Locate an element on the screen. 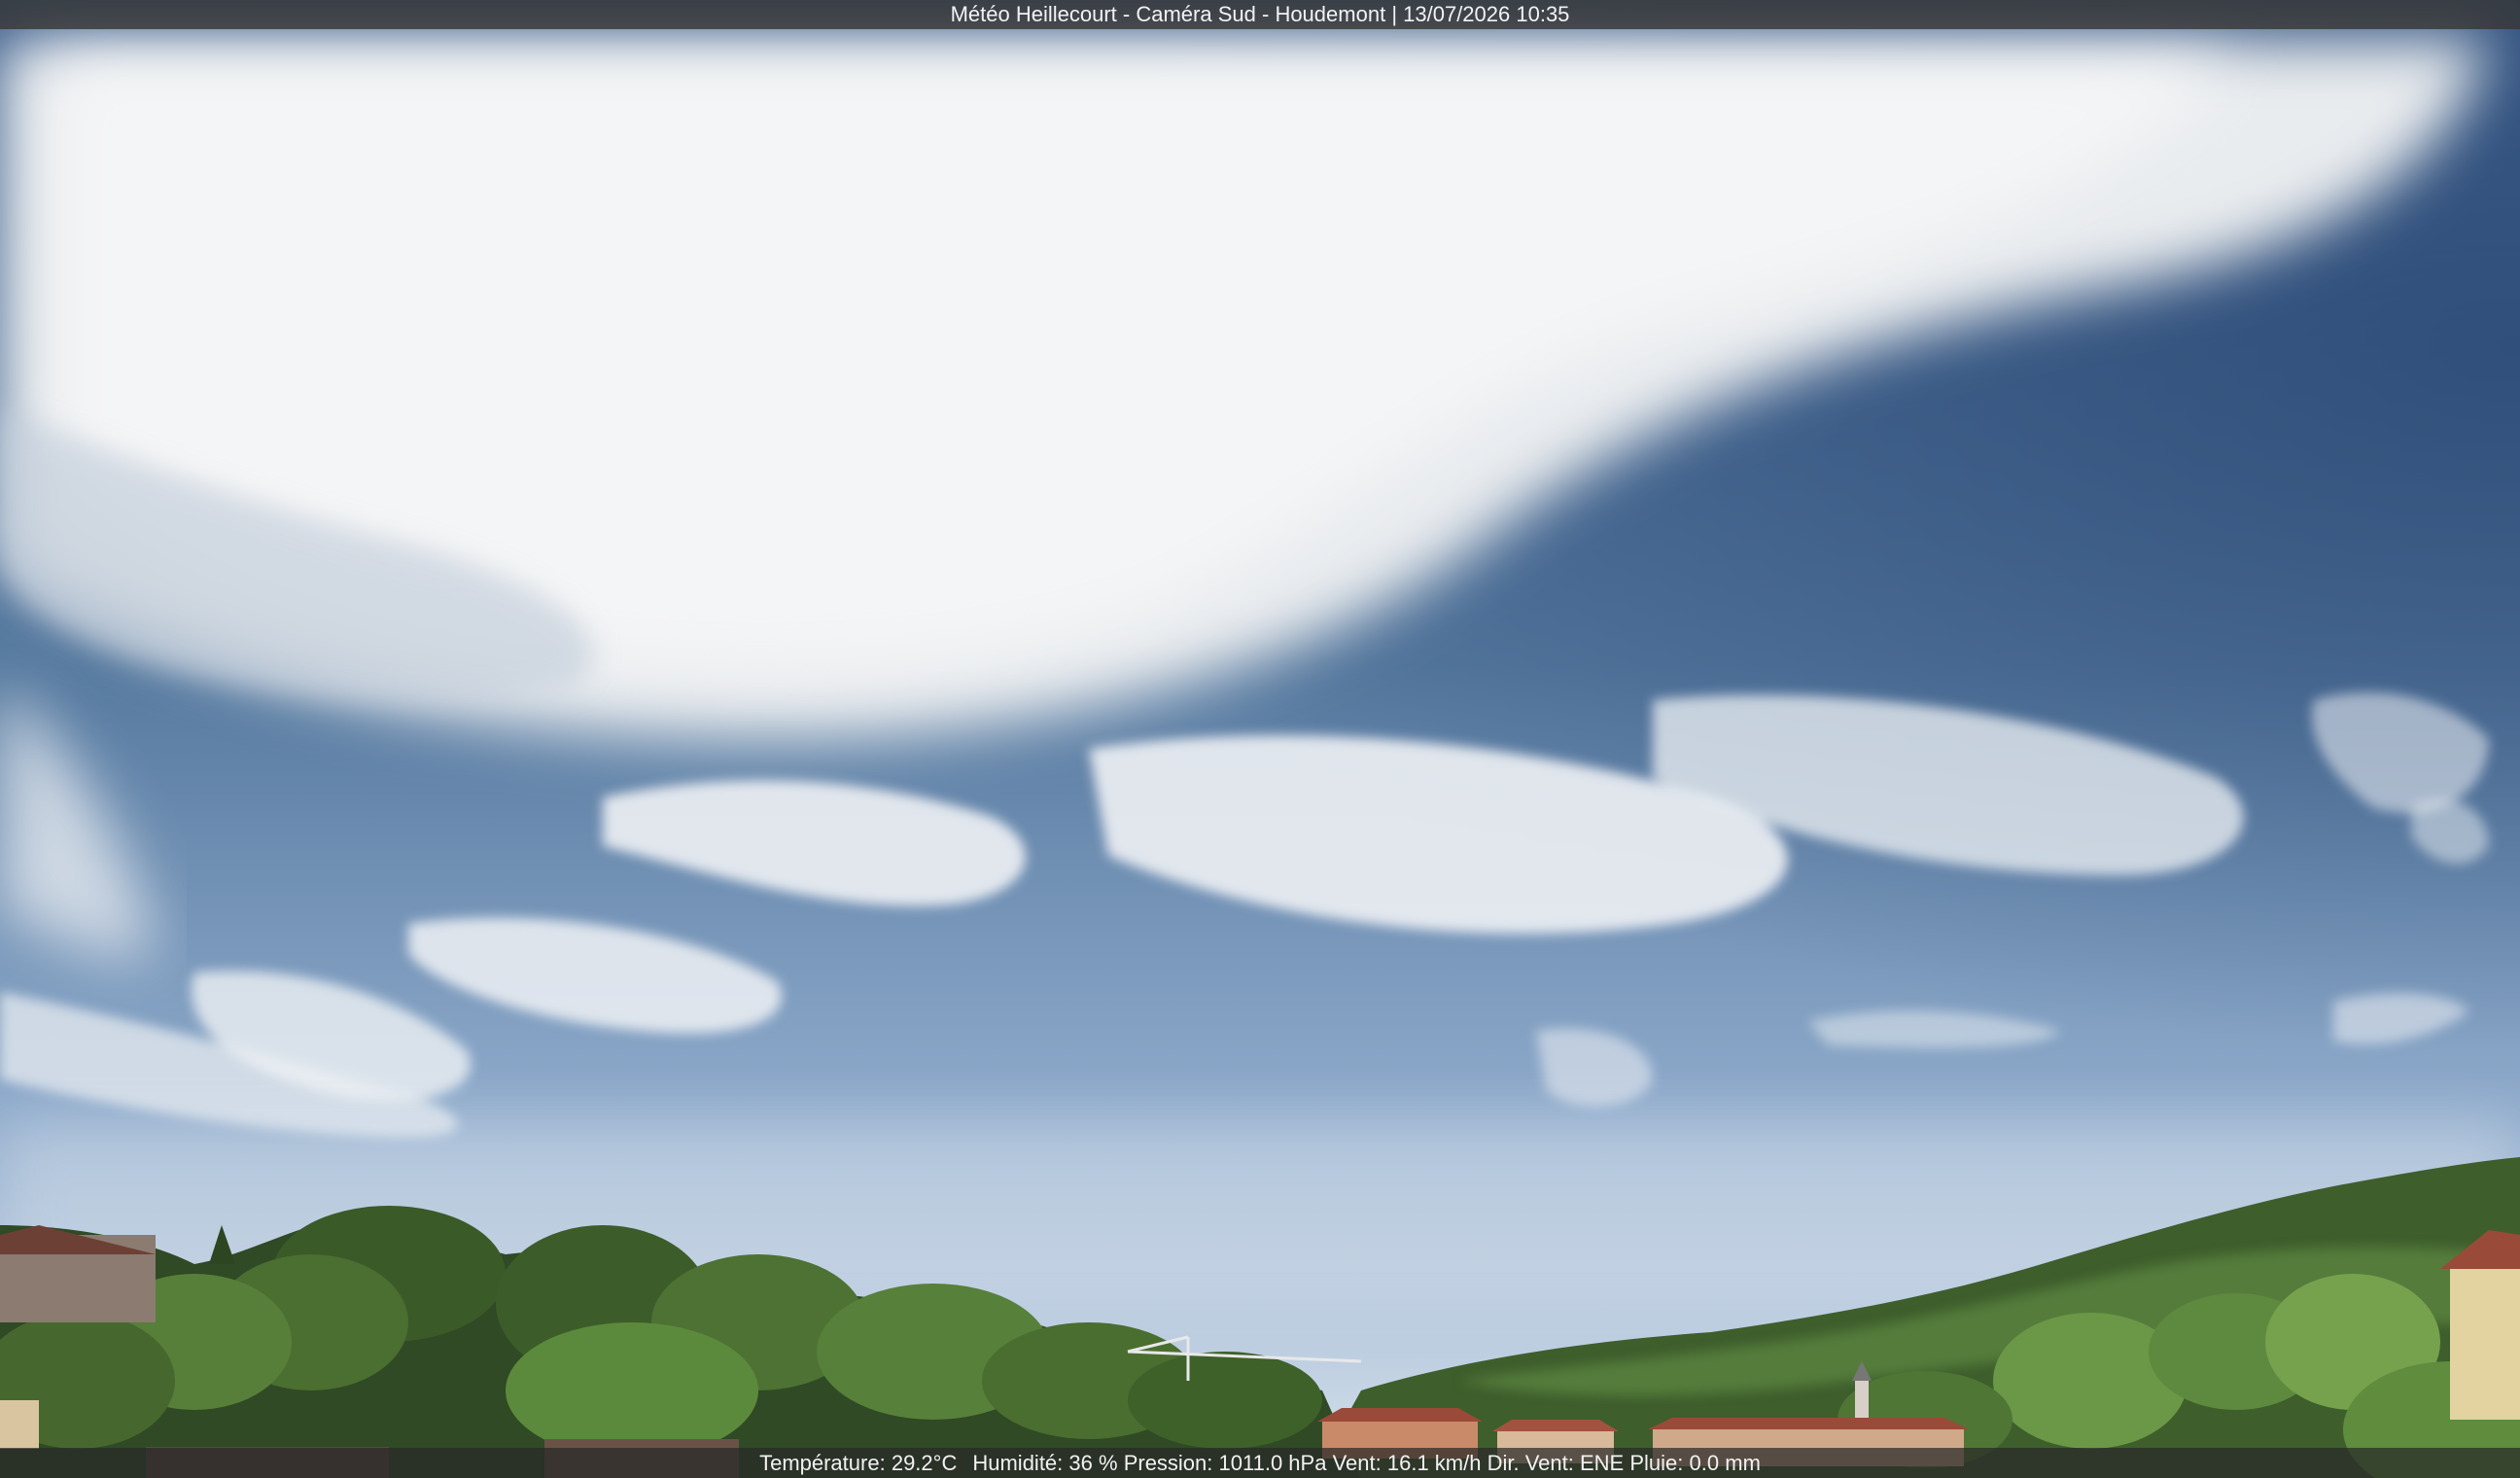 This screenshot has height=1478, width=2520. rain-label: Pluie: is located at coordinates (1656, 1463).